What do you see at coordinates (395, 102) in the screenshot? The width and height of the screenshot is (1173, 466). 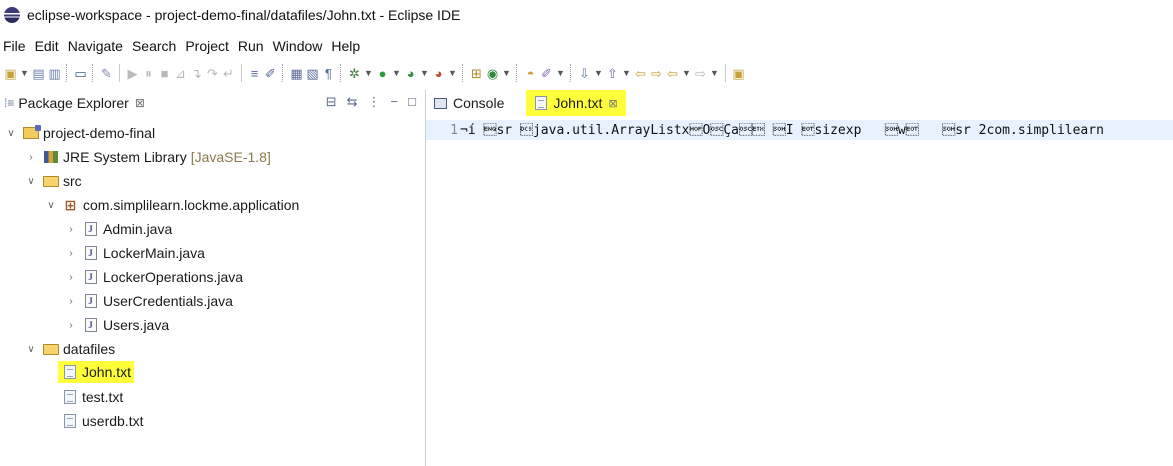 I see `minimize-icon: −` at bounding box center [395, 102].